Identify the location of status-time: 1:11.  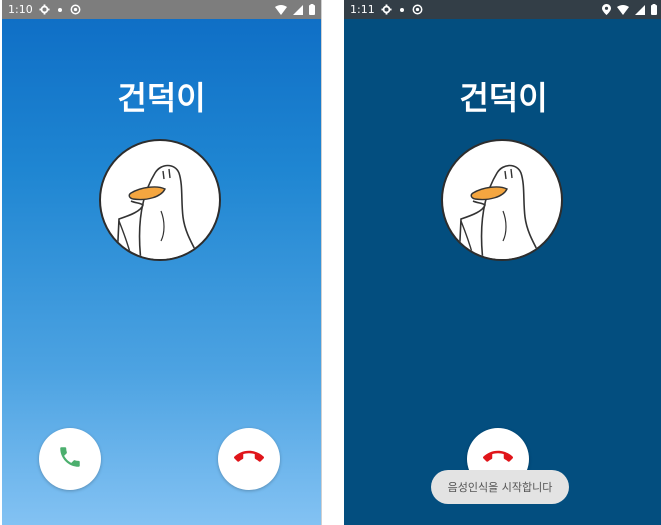
(362, 9).